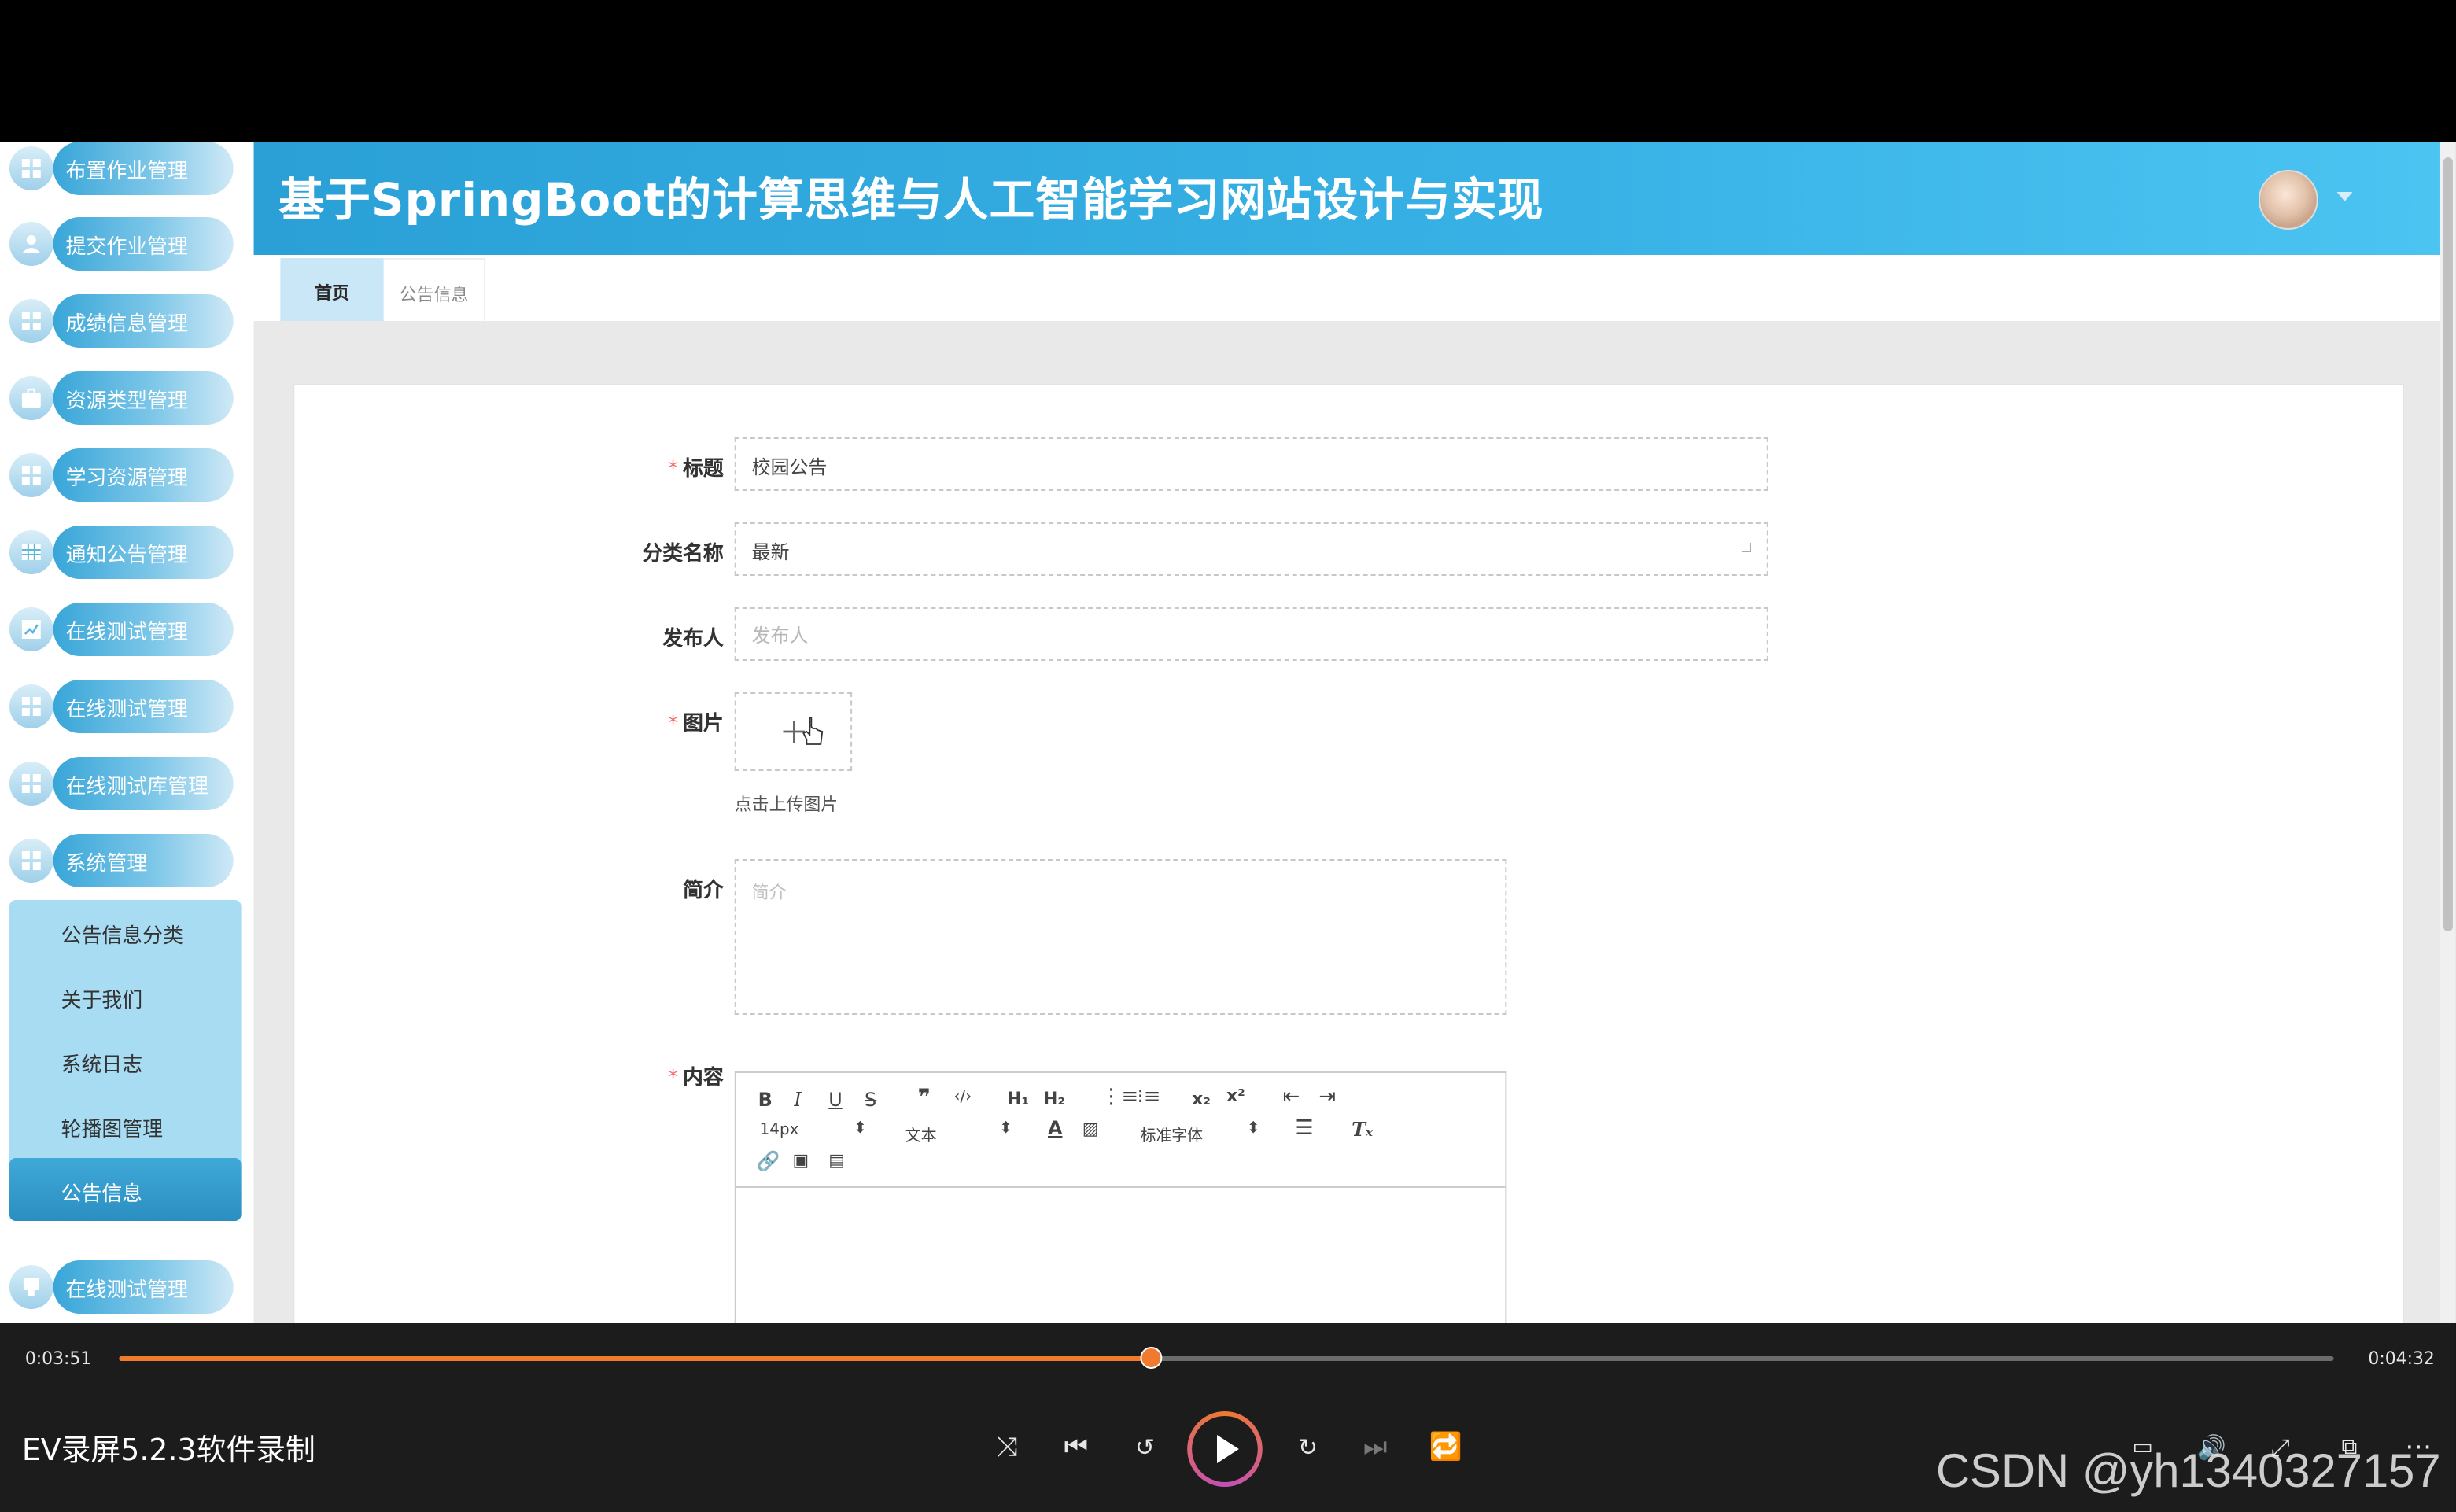 This screenshot has height=1512, width=2456. What do you see at coordinates (122, 629) in the screenshot?
I see `sidebar-item-online-test-1: 在线测试管理` at bounding box center [122, 629].